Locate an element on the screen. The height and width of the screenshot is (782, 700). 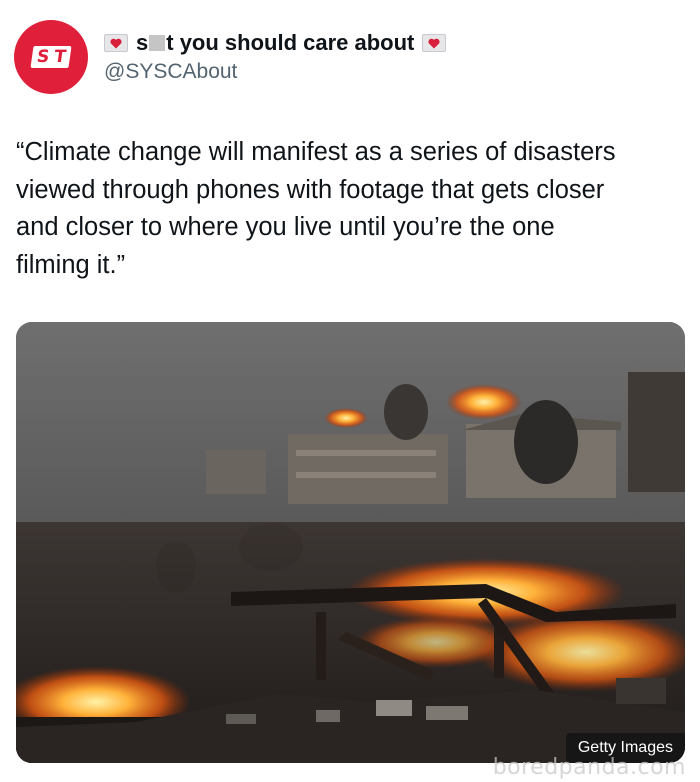
avatar: S T is located at coordinates (51, 57).